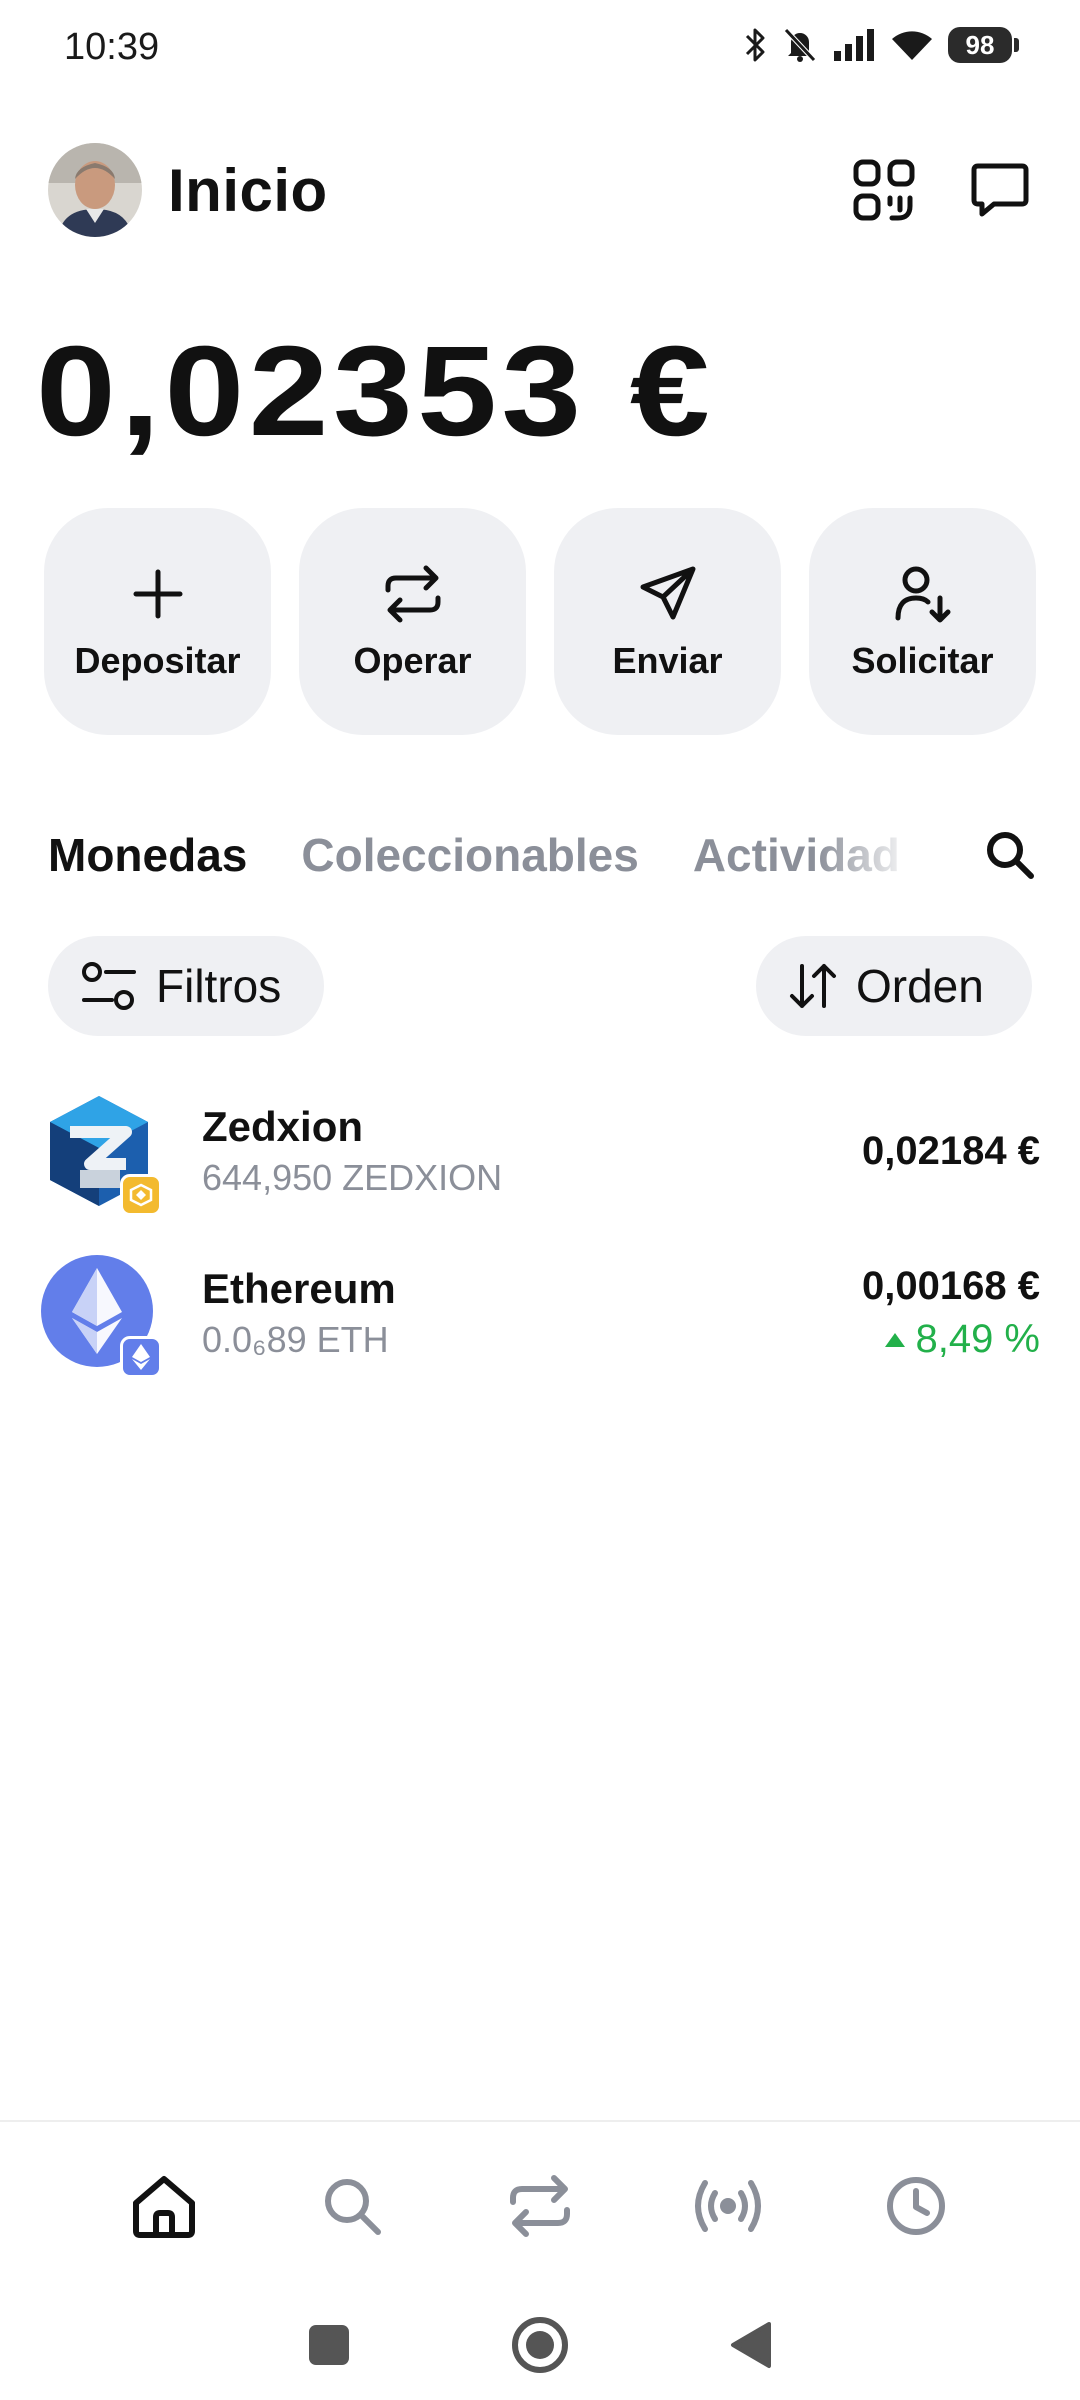 This screenshot has height=2400, width=1080. What do you see at coordinates (540, 50) in the screenshot?
I see `status-bar: 10:39 98` at bounding box center [540, 50].